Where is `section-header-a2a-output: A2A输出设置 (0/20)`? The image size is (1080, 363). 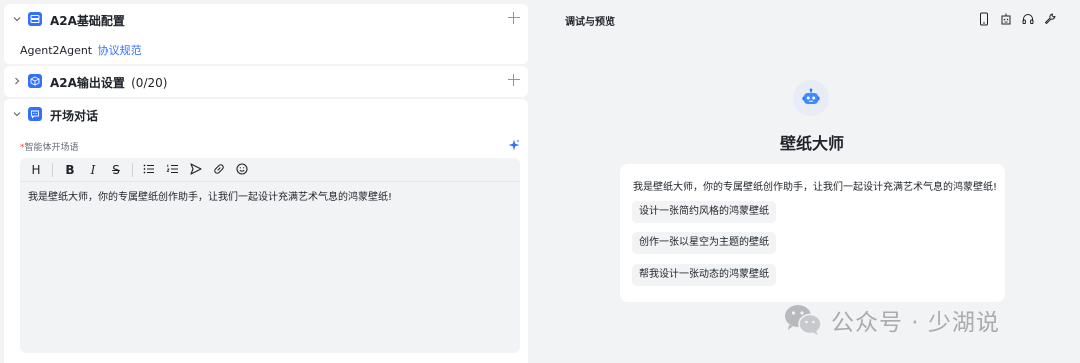
section-header-a2a-output: A2A输出设置 (0/20) is located at coordinates (266, 81).